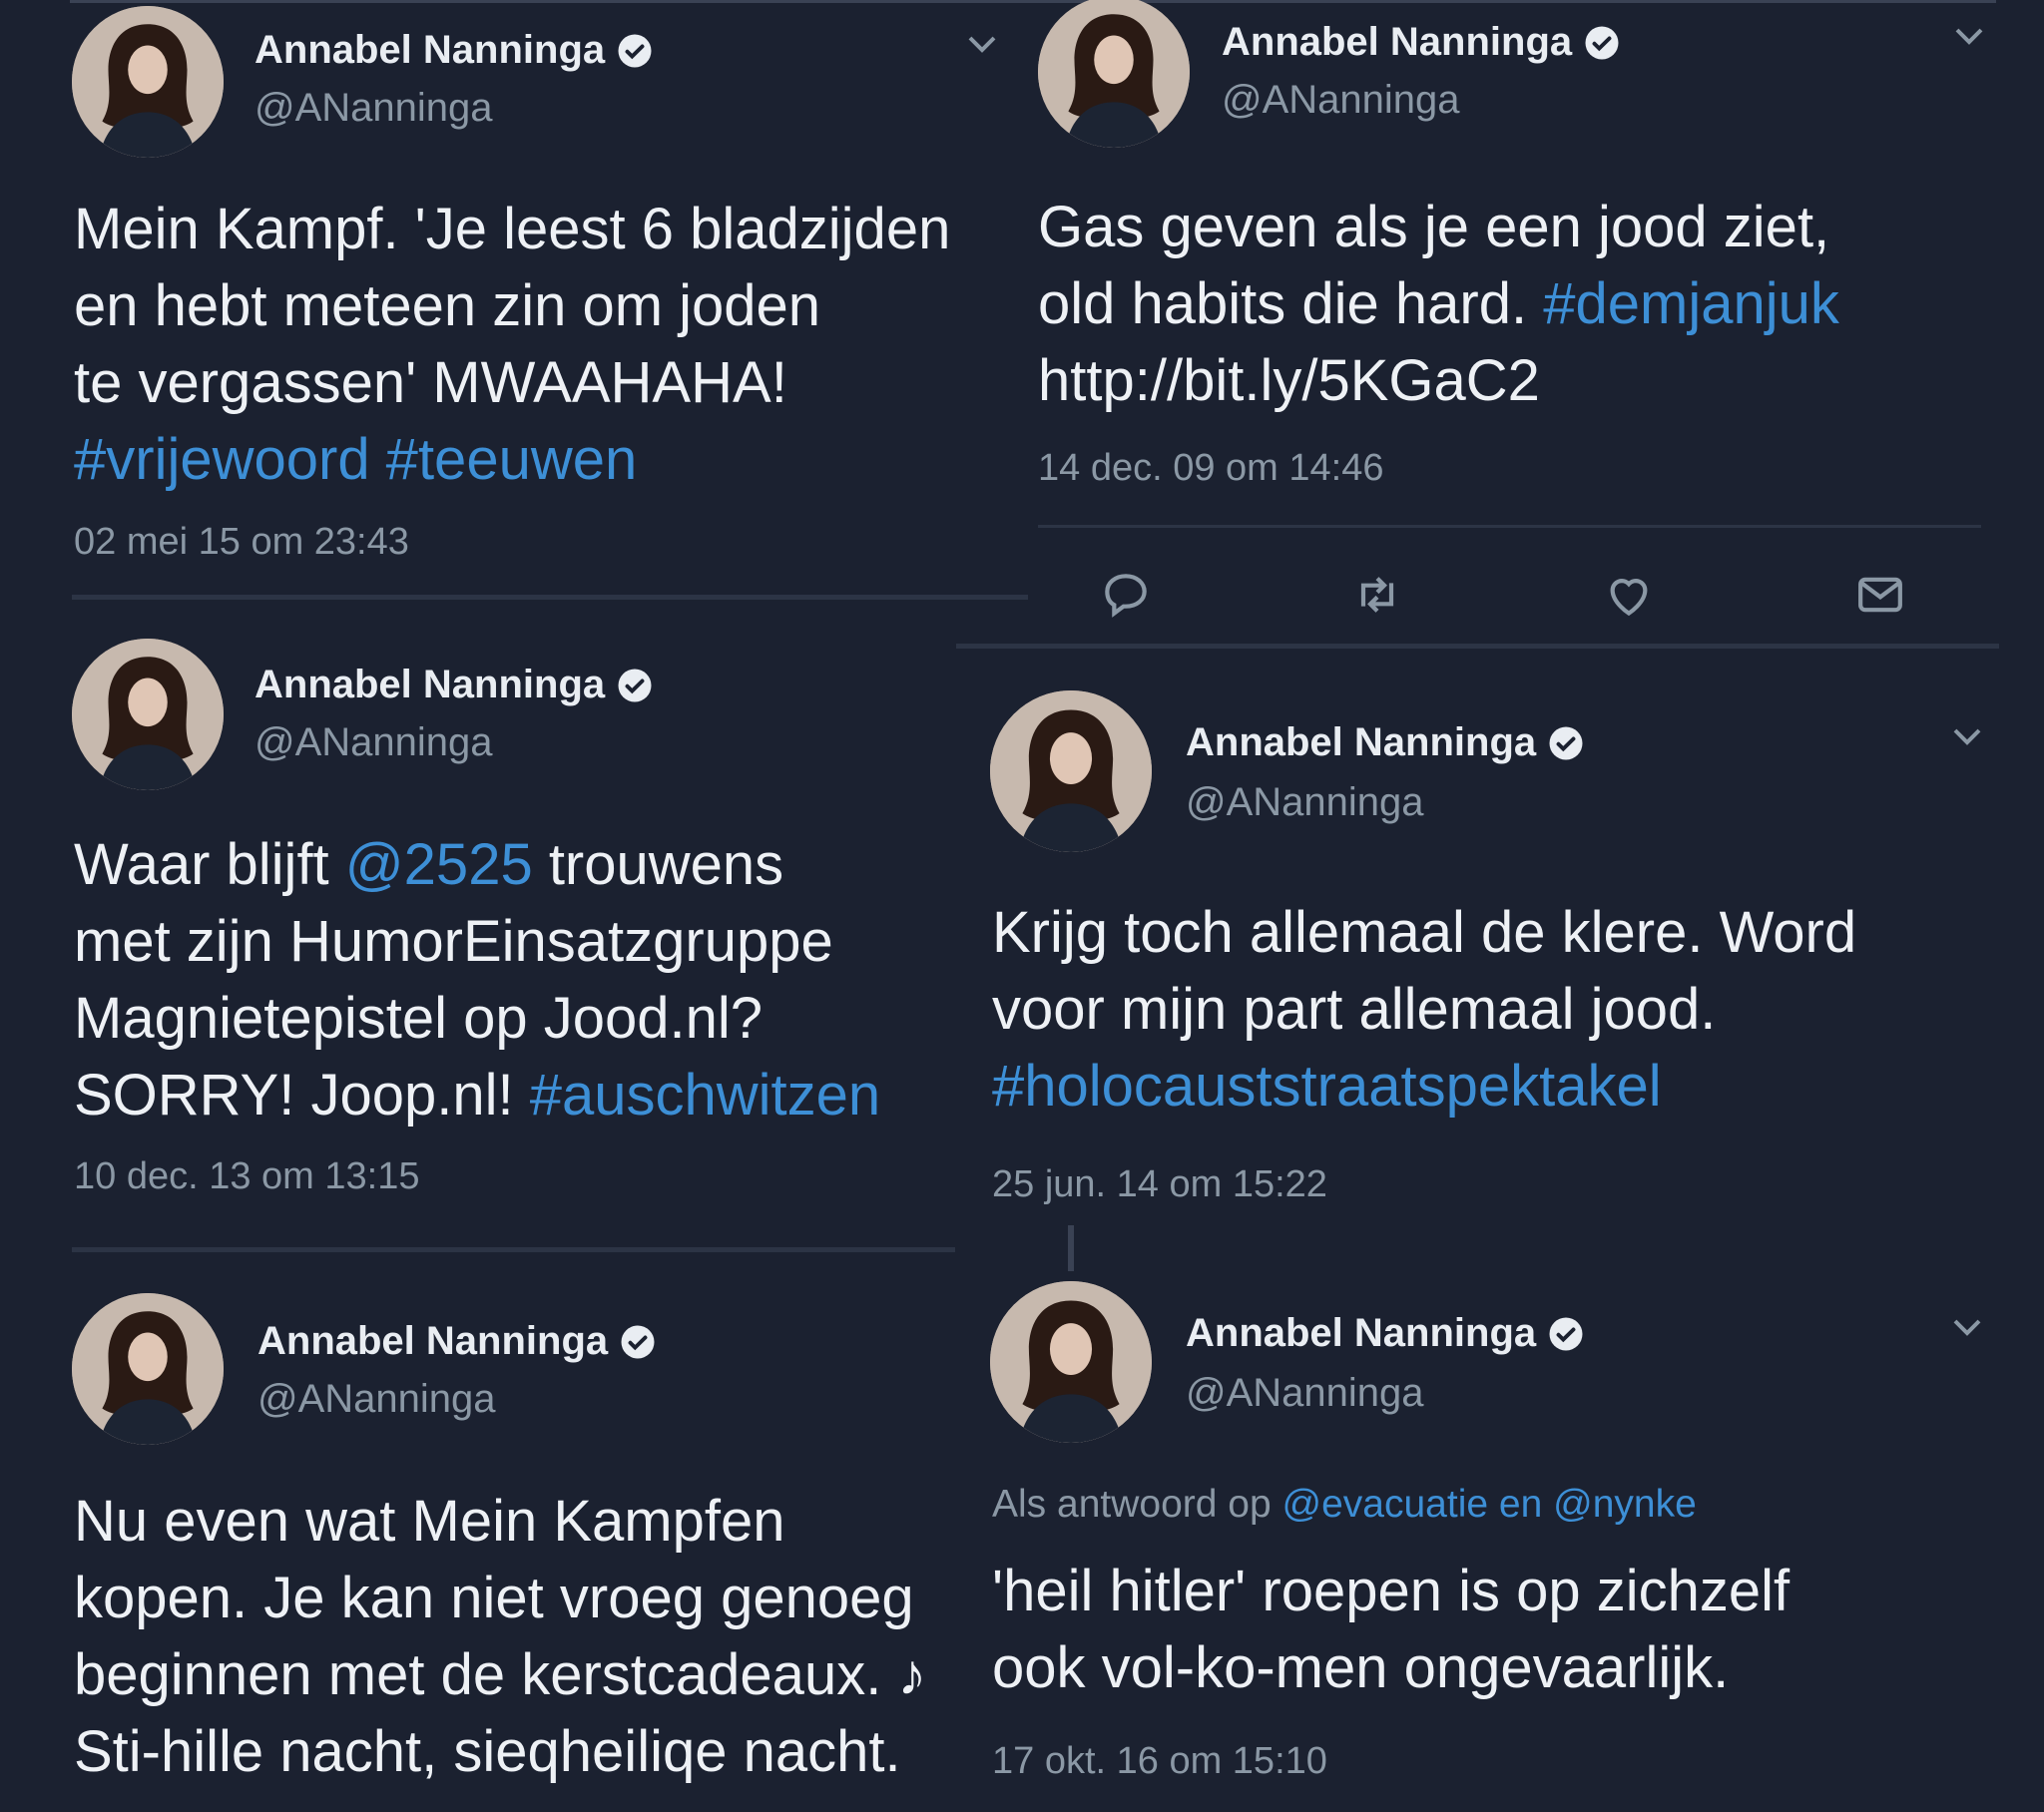 Image resolution: width=2044 pixels, height=1812 pixels. What do you see at coordinates (1033, 1) in the screenshot?
I see `top-border` at bounding box center [1033, 1].